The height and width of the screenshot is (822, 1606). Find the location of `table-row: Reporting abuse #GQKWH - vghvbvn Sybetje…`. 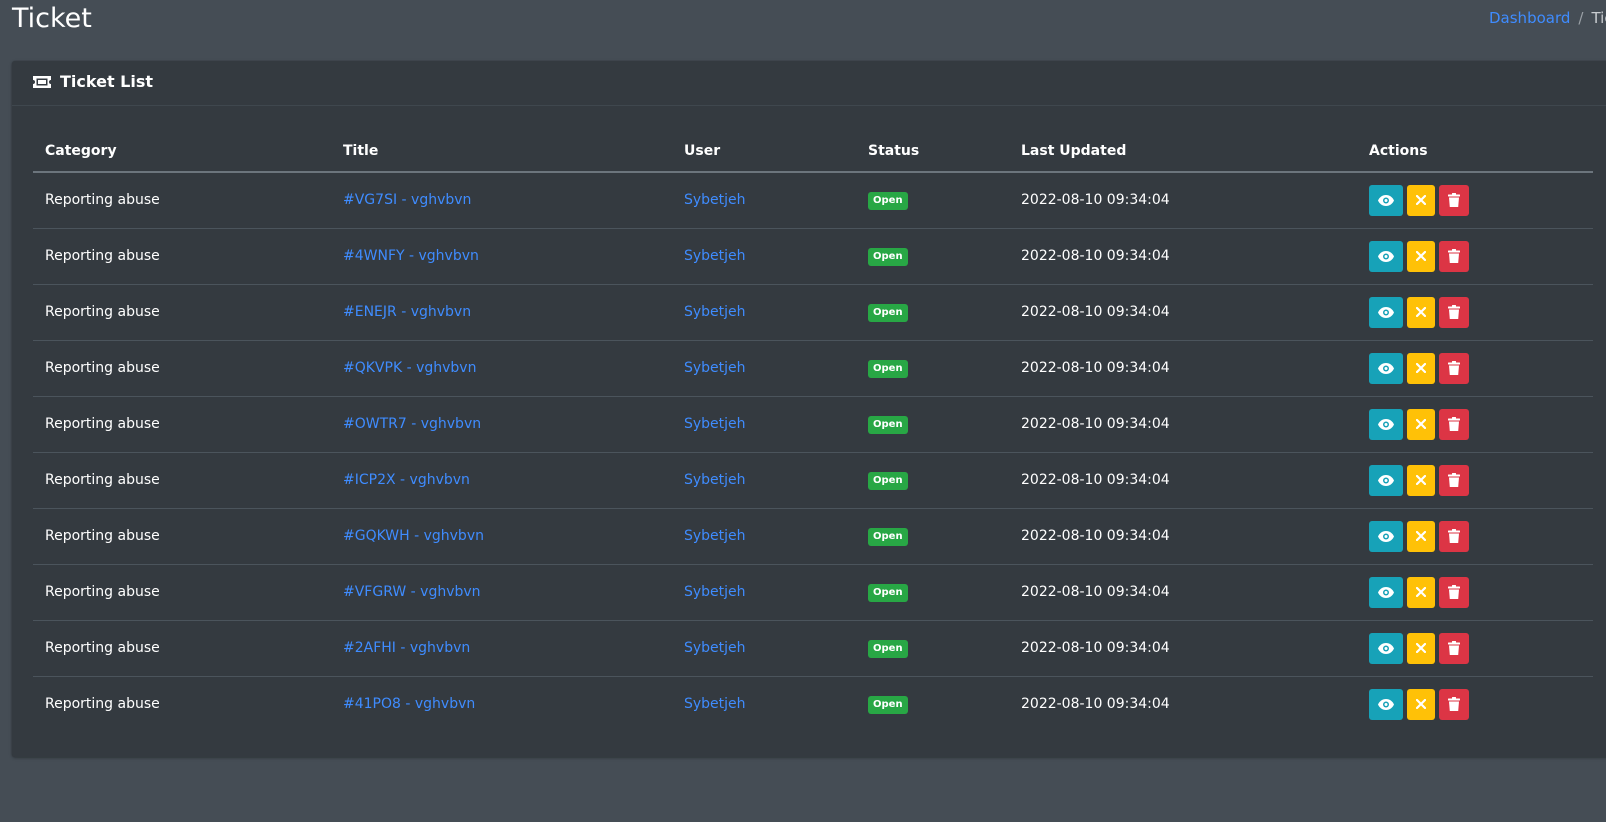

table-row: Reporting abuse #GQKWH - vghvbvn Sybetje… is located at coordinates (813, 536).